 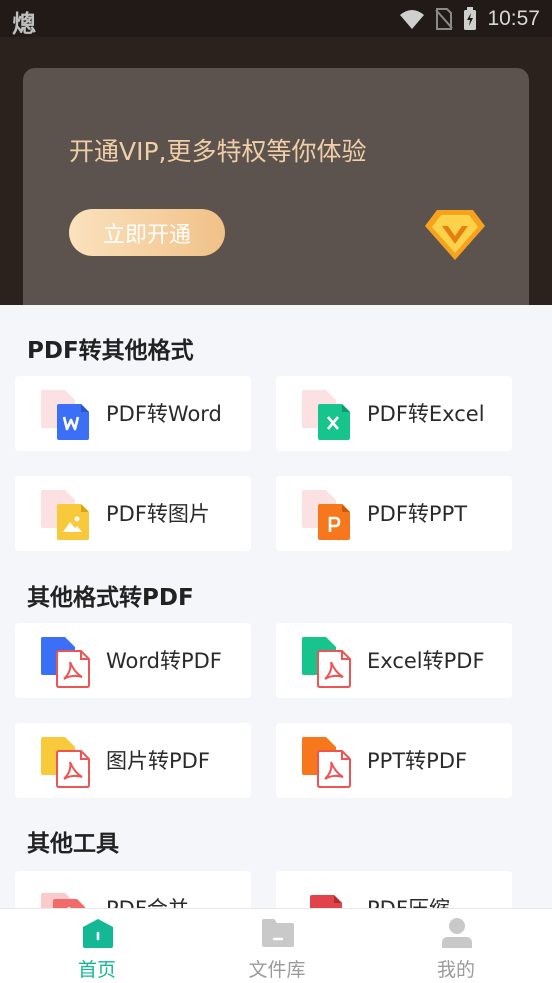 I want to click on tool-label: PDF转Word, so click(x=164, y=414).